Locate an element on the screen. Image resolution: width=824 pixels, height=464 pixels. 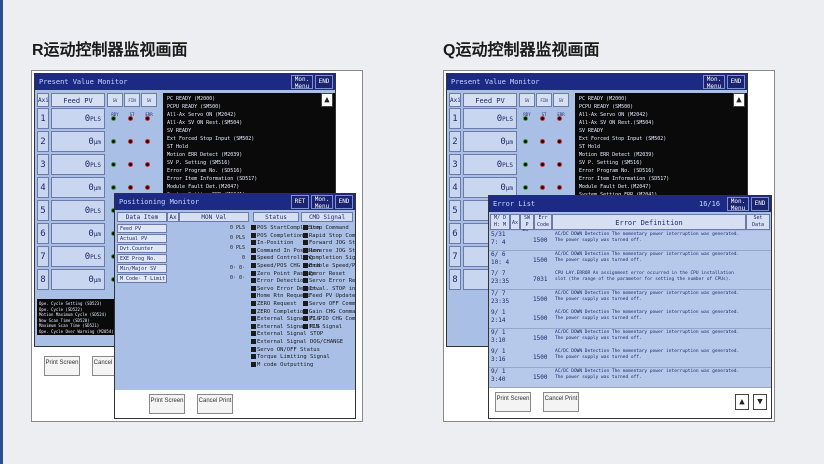
q-status-line: Ext Forced Stop Input (SM502) is located at coordinates (623, 139).